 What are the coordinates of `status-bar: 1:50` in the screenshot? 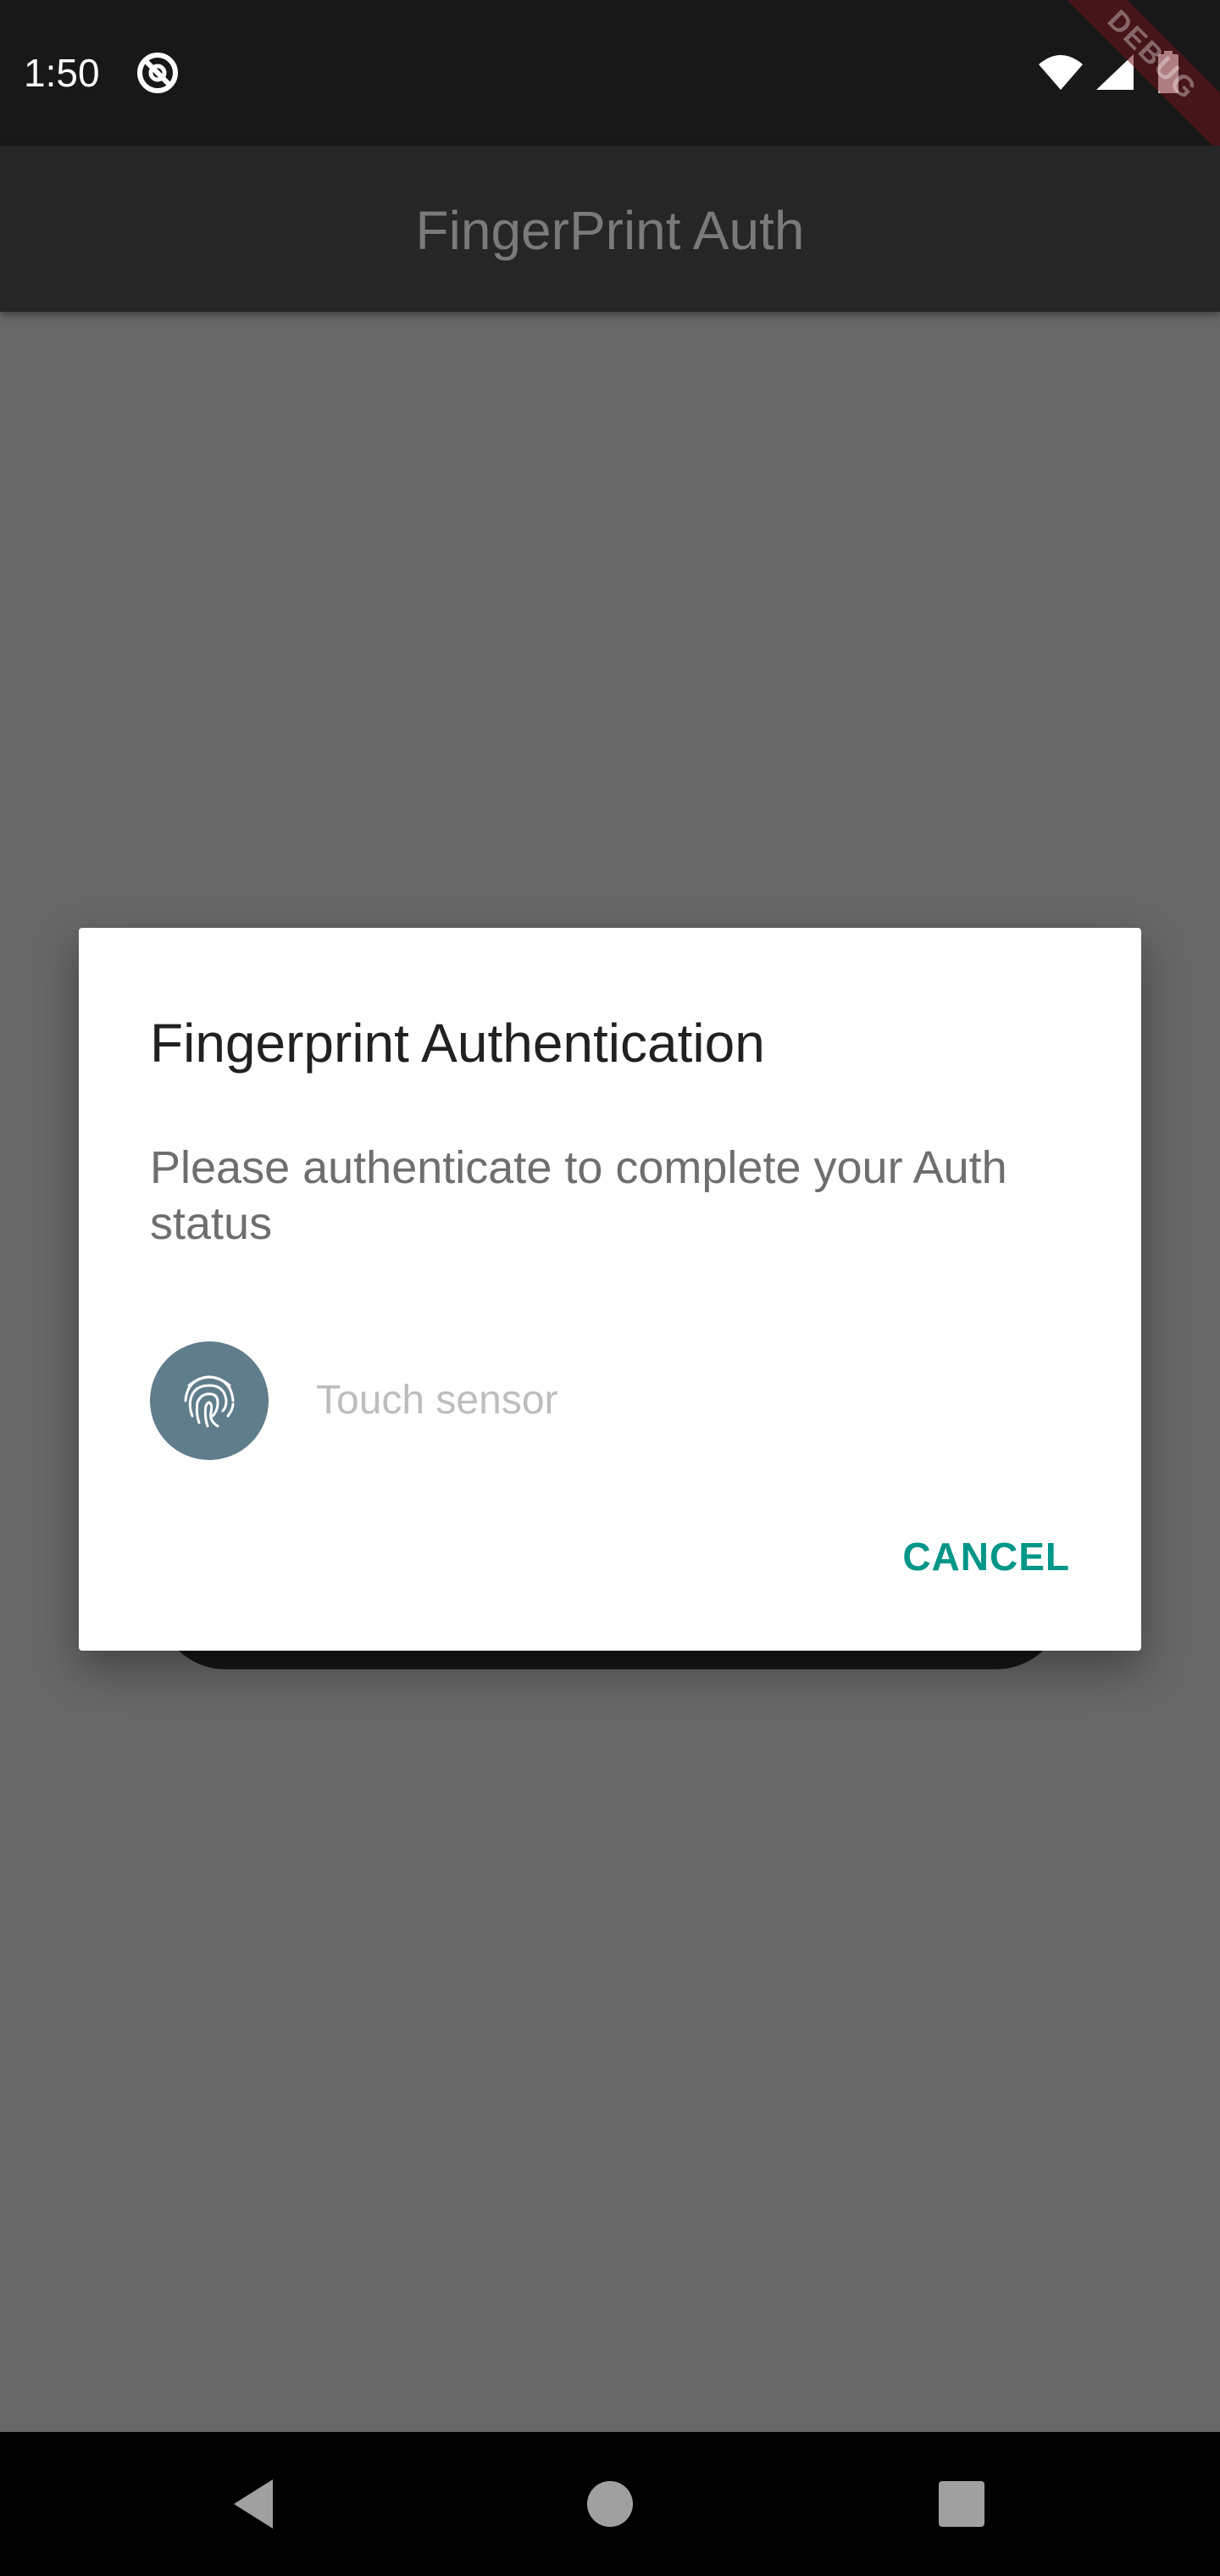 It's located at (610, 73).